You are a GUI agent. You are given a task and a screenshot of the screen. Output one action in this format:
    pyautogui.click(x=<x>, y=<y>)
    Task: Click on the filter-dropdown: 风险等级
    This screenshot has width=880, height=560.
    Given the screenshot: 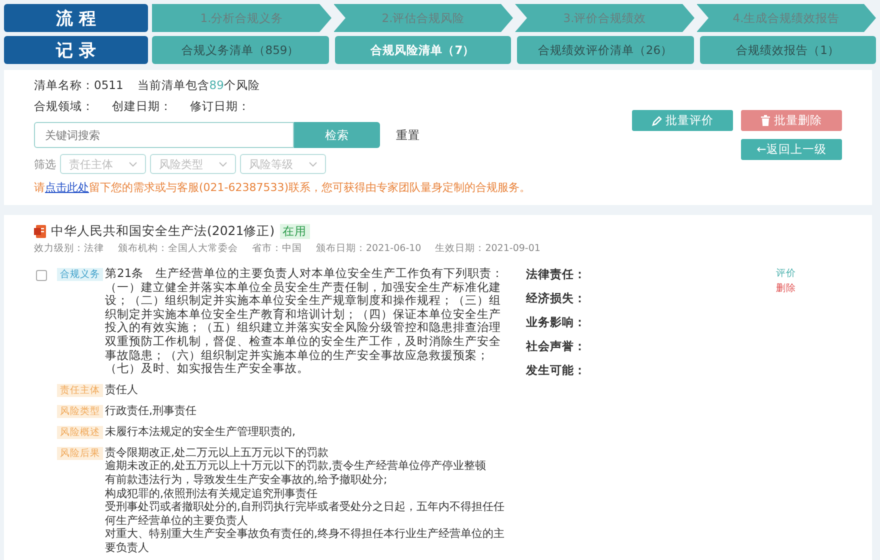 What is the action you would take?
    pyautogui.click(x=283, y=164)
    